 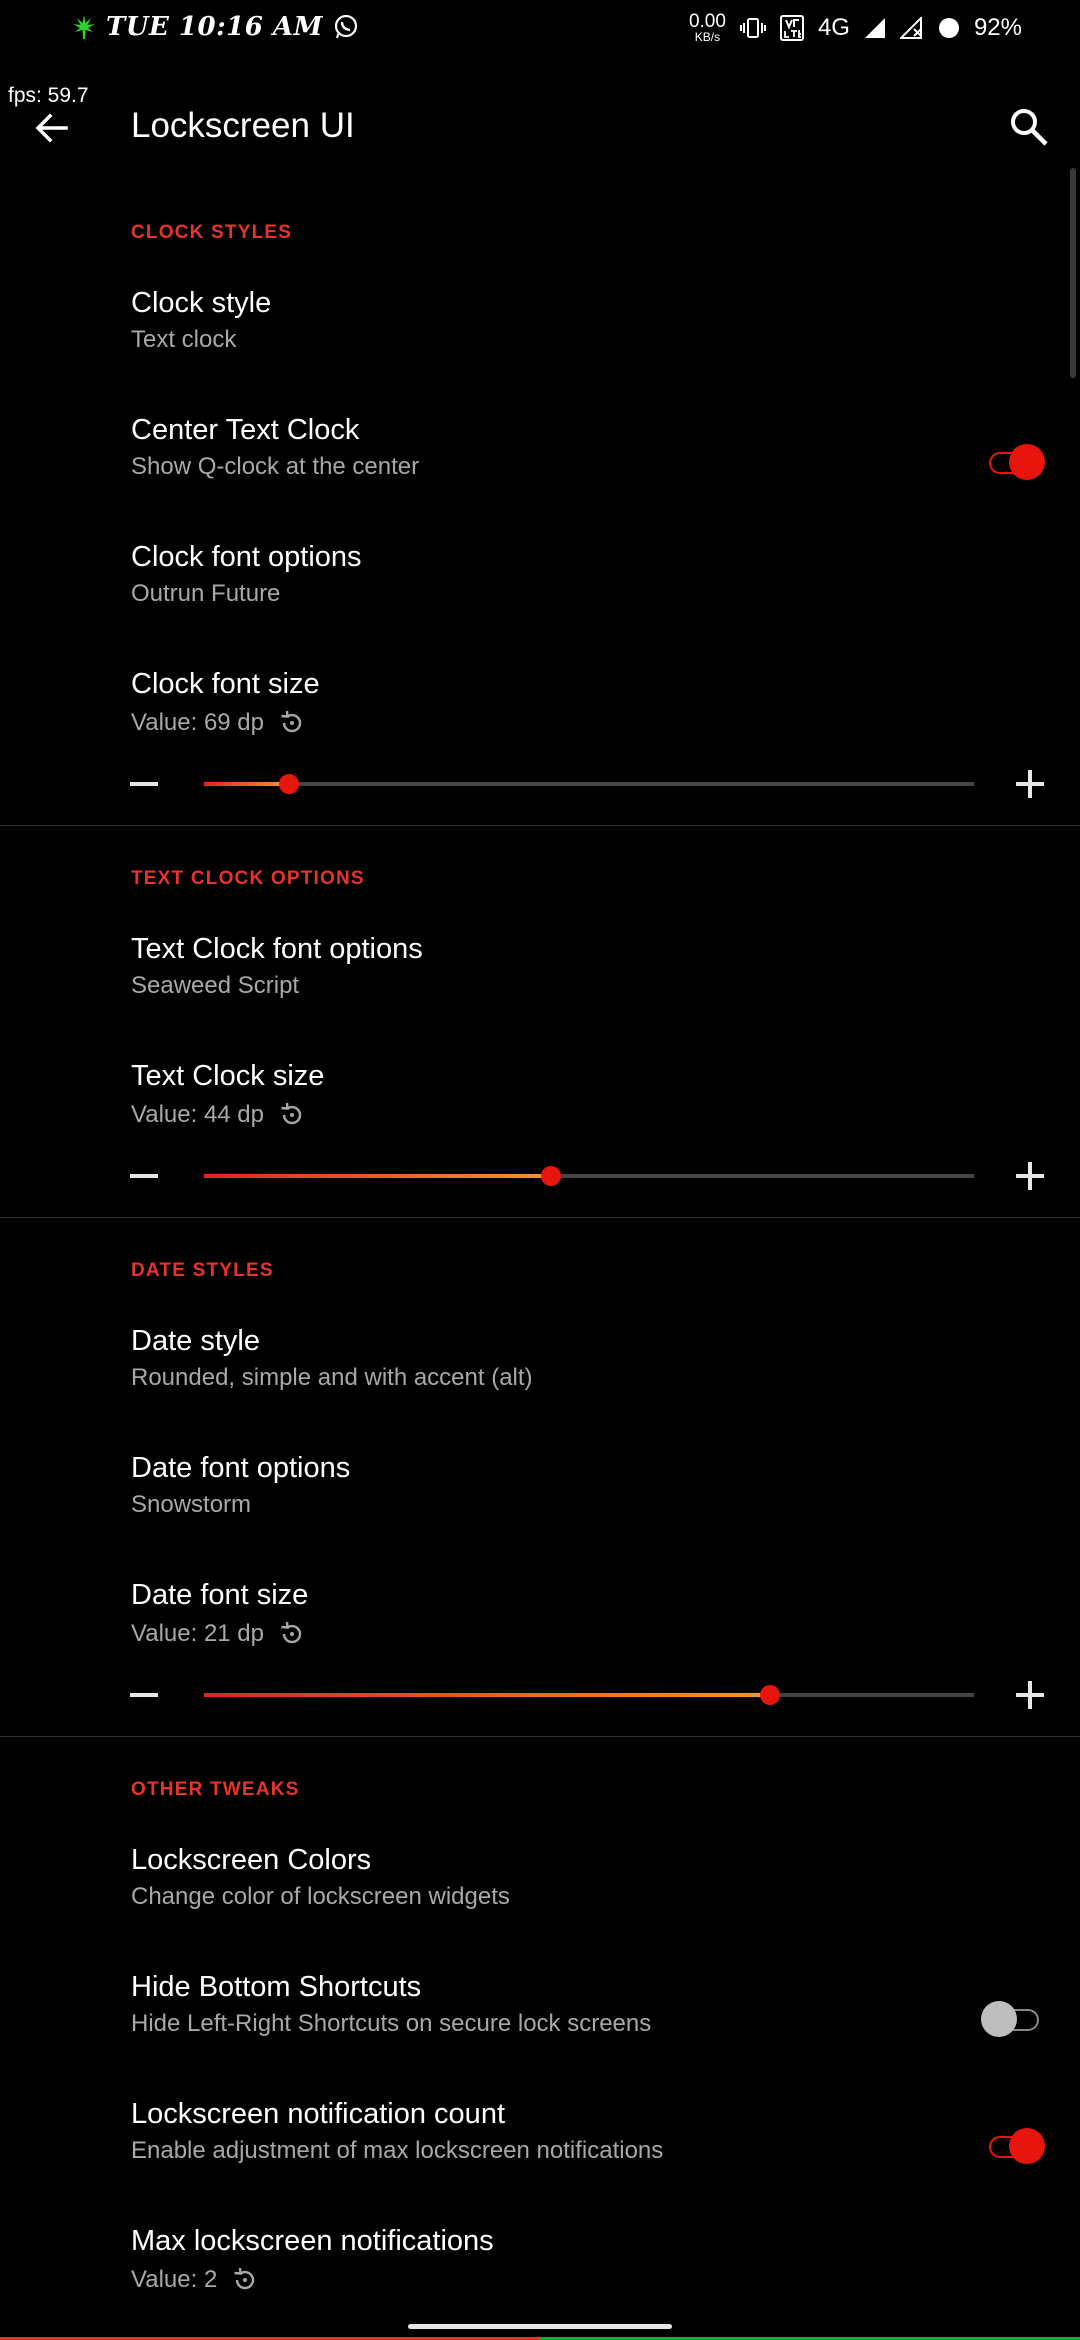 I want to click on pref-max-lockscreen-notifications: Max lockscreen notifications Value: 2, so click(x=540, y=2266).